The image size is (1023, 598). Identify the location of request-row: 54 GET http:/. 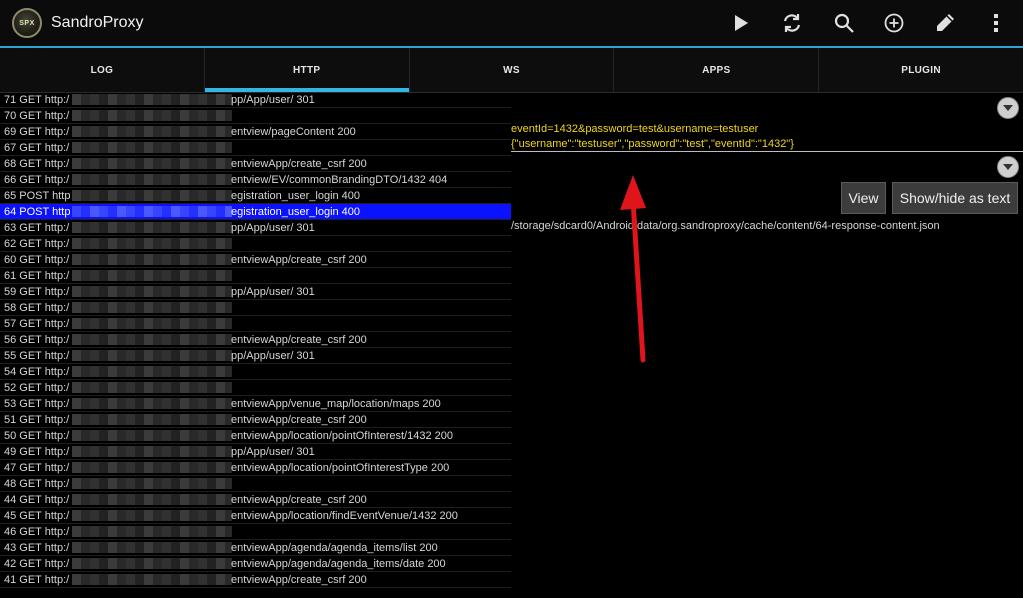
(255, 372).